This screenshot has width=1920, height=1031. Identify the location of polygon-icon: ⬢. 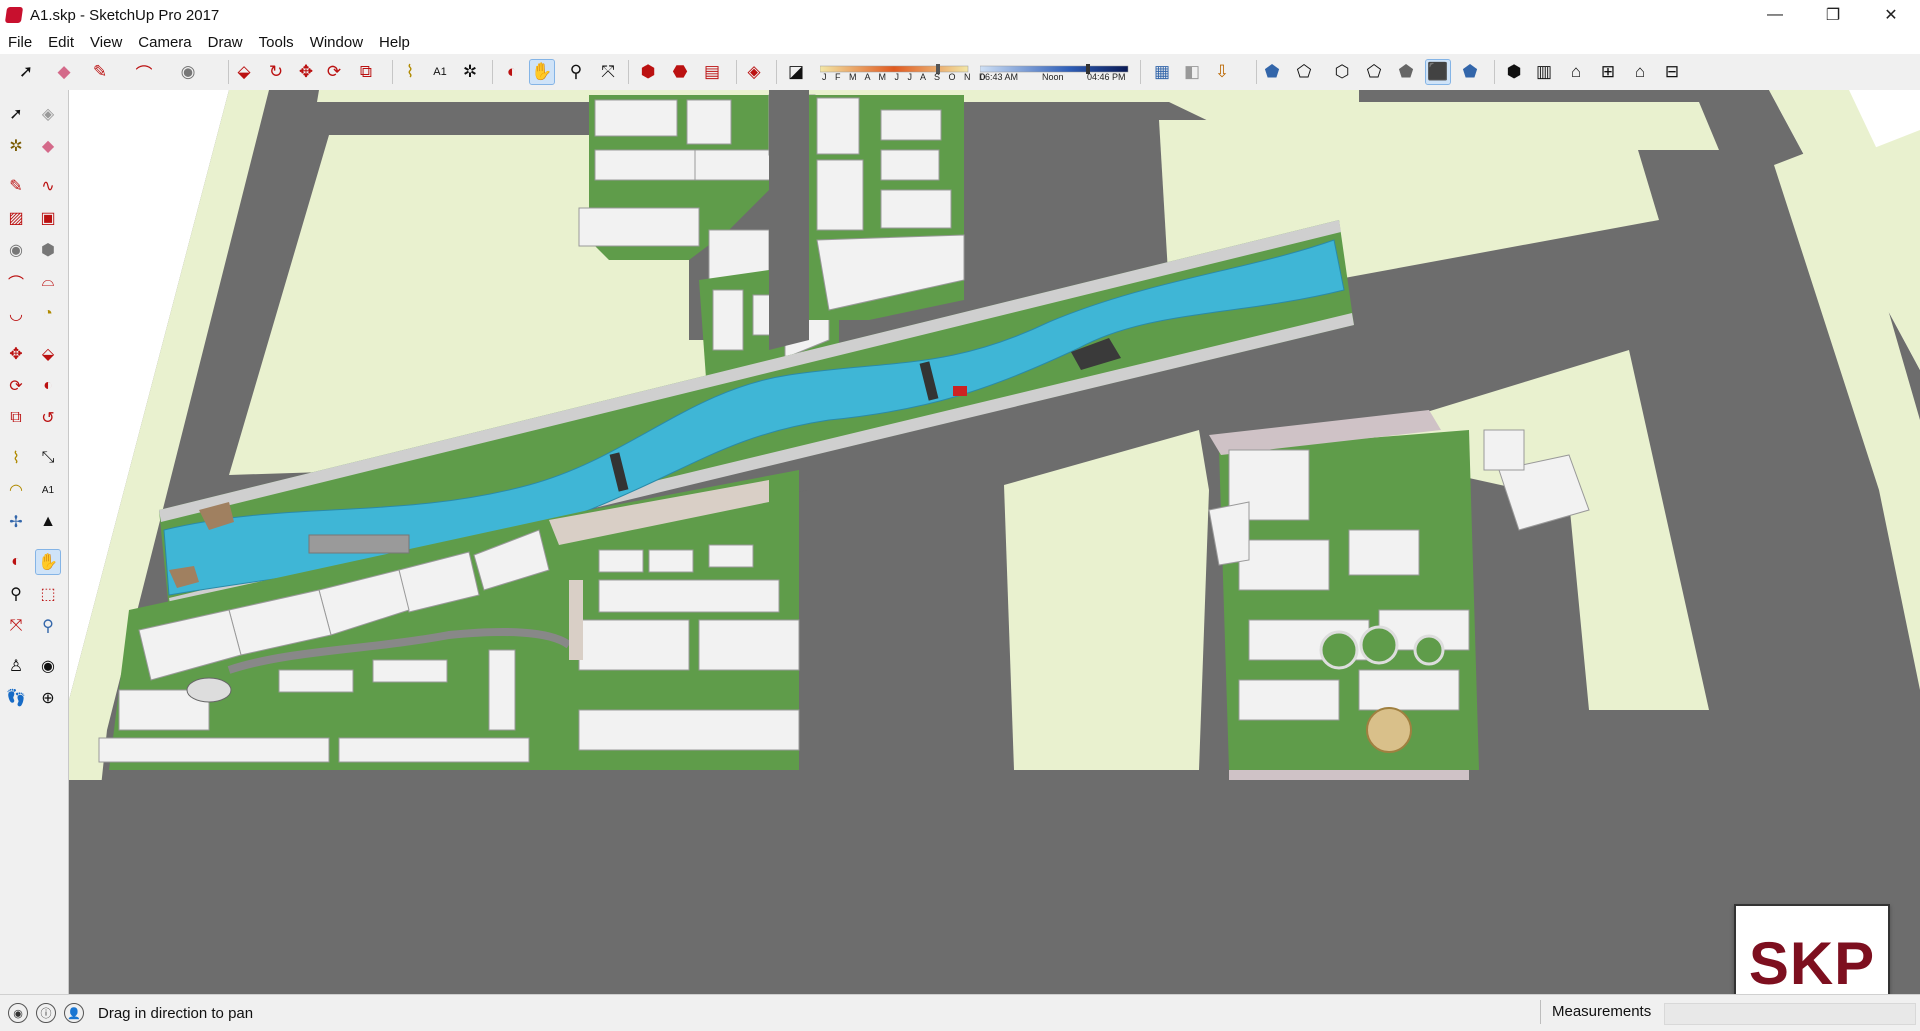
(48, 250).